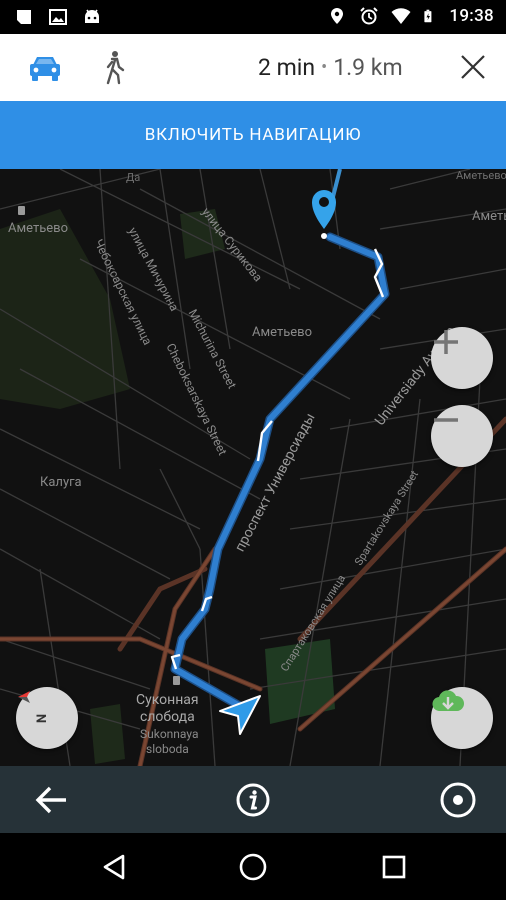 Image resolution: width=506 pixels, height=900 pixels. I want to click on notes-icon, so click(24, 17).